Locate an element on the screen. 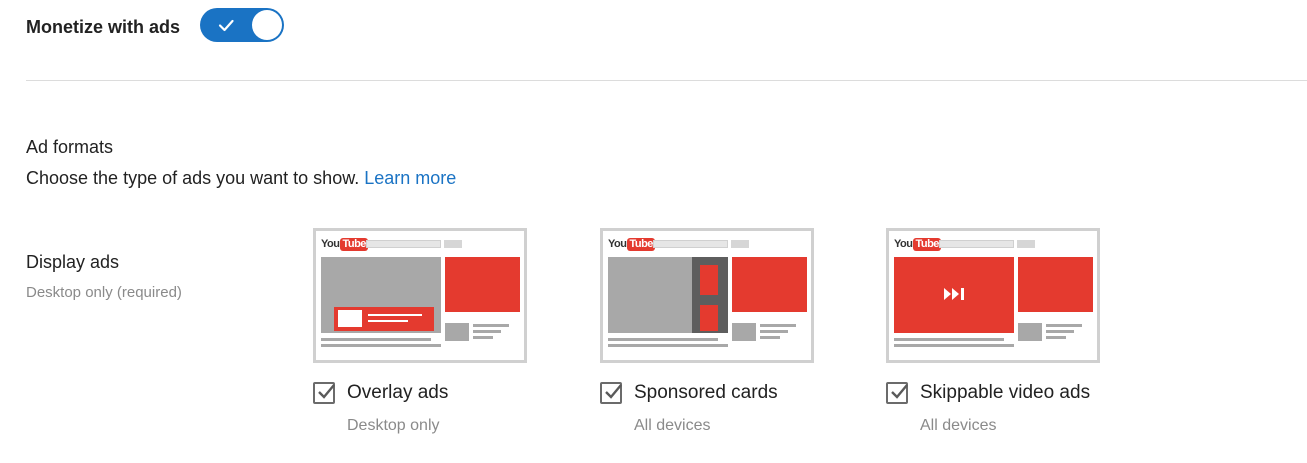 The image size is (1307, 463). sponsored-cards-sub: All devices is located at coordinates (672, 425).